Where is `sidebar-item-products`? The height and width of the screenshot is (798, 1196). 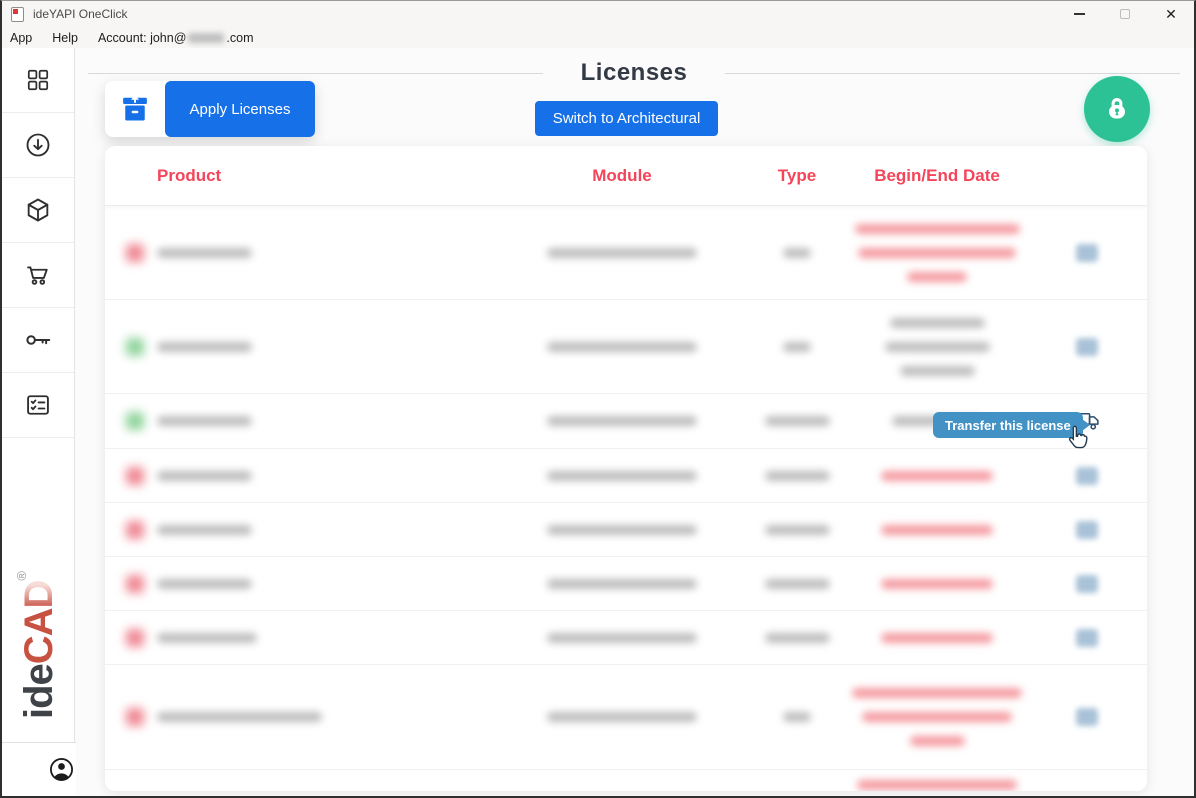
sidebar-item-products is located at coordinates (38, 210).